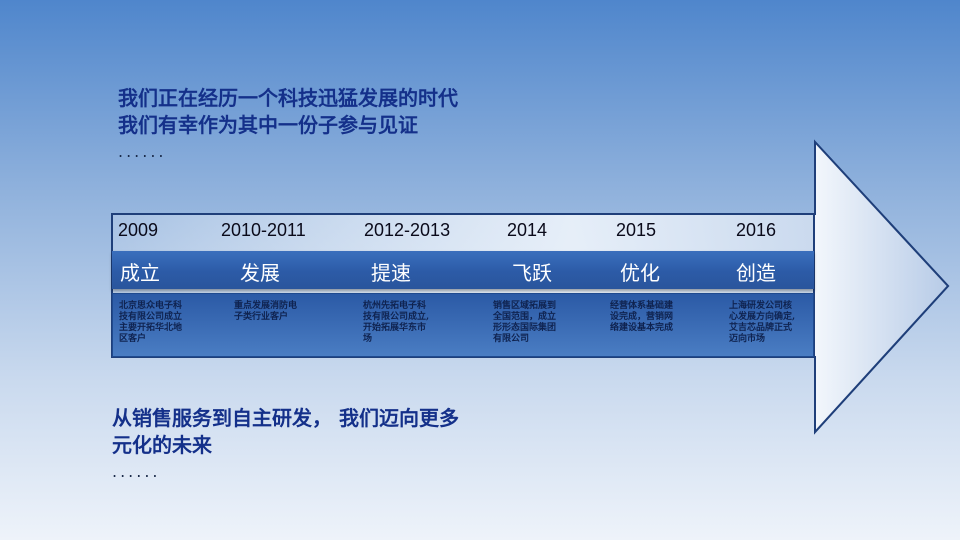 This screenshot has height=540, width=960. What do you see at coordinates (532, 273) in the screenshot?
I see `stage-label: 飞跃` at bounding box center [532, 273].